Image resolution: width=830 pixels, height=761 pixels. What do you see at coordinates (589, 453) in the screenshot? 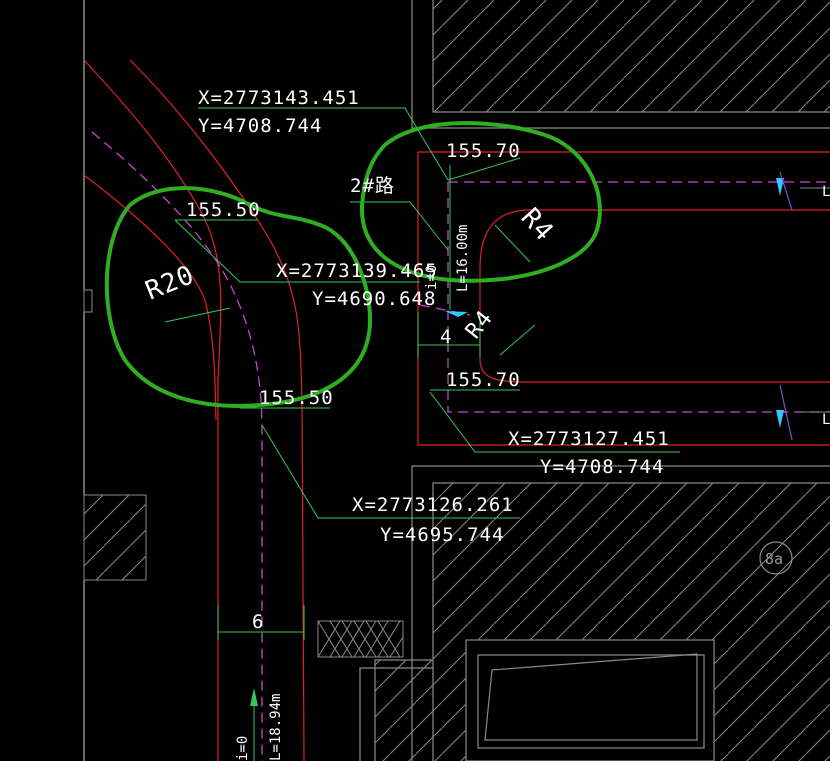
I see `coordinate-label-3: X=2773127.451 Y=4708.744` at bounding box center [589, 453].